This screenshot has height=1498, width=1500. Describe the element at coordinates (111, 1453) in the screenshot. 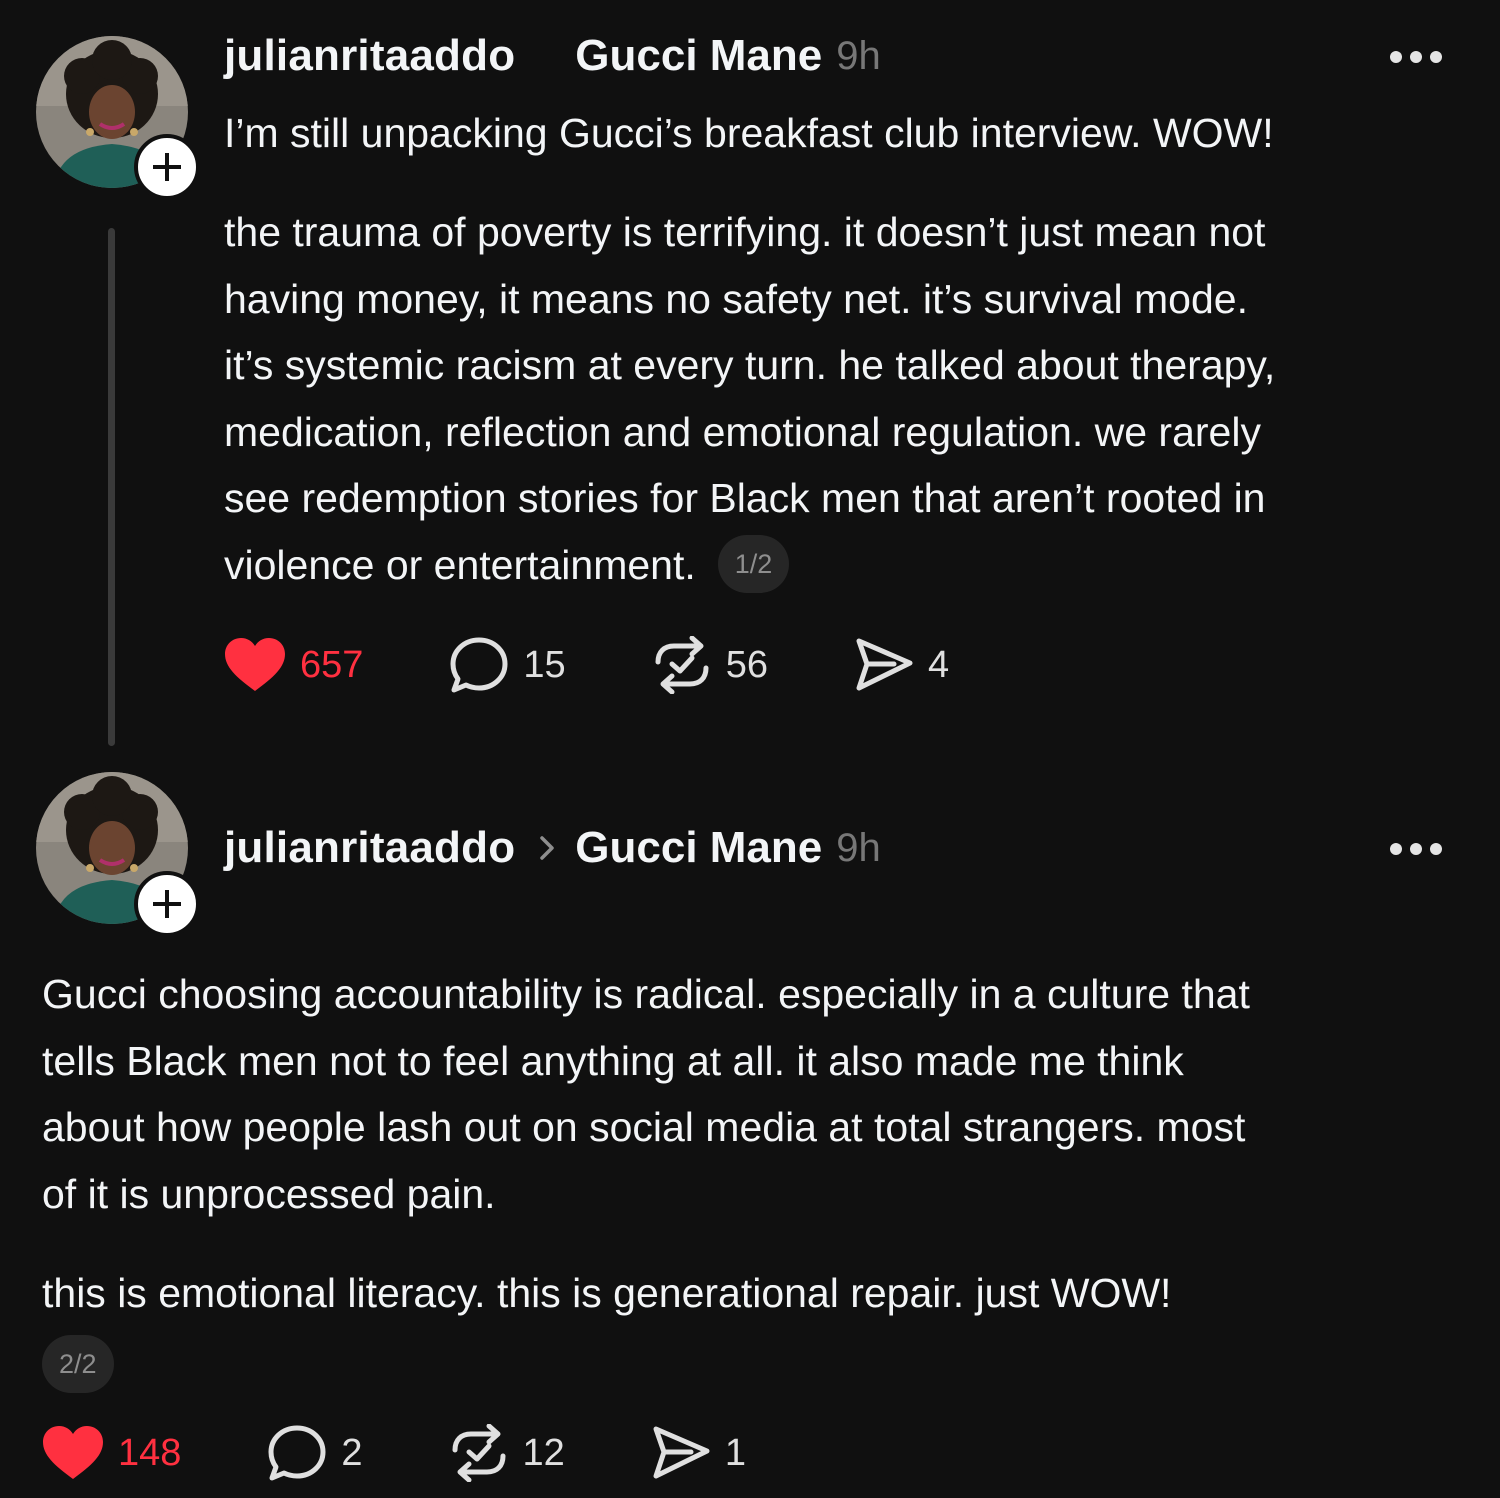

I see `like-button: 148` at that location.